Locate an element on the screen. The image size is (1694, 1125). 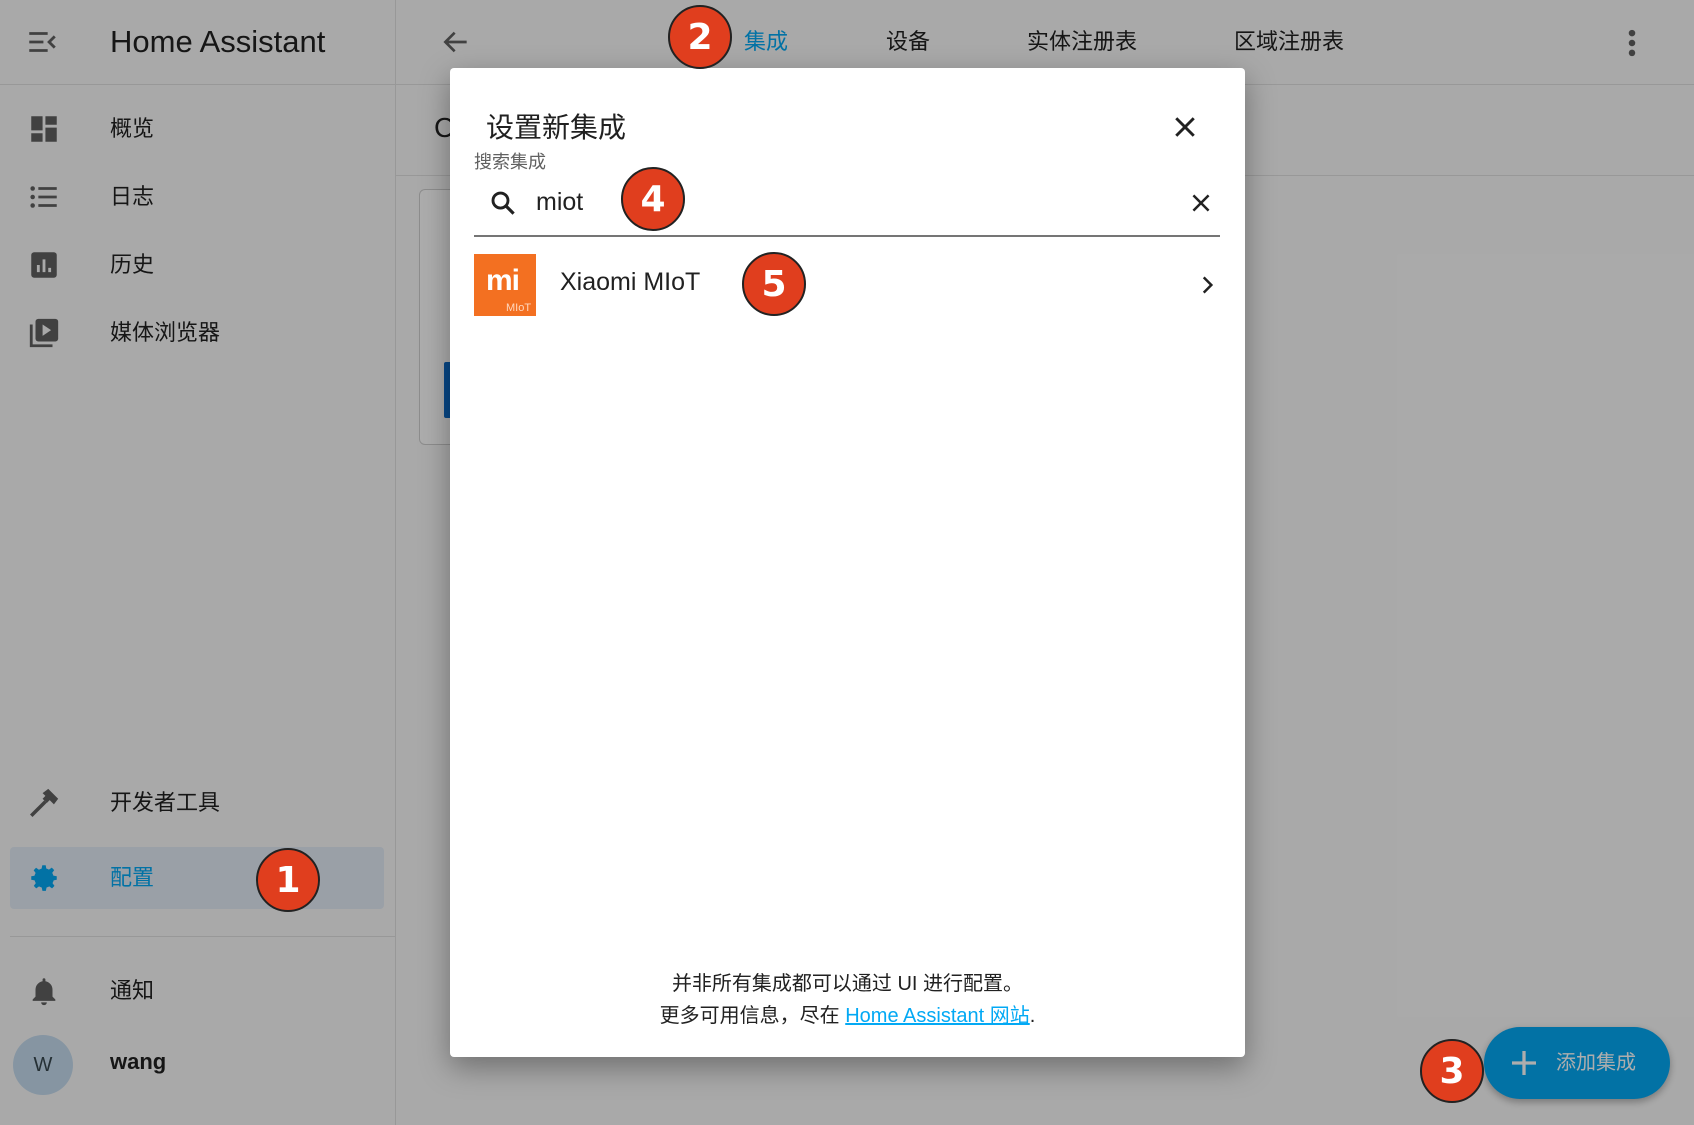
step-badge-2: 2 is located at coordinates (700, 37).